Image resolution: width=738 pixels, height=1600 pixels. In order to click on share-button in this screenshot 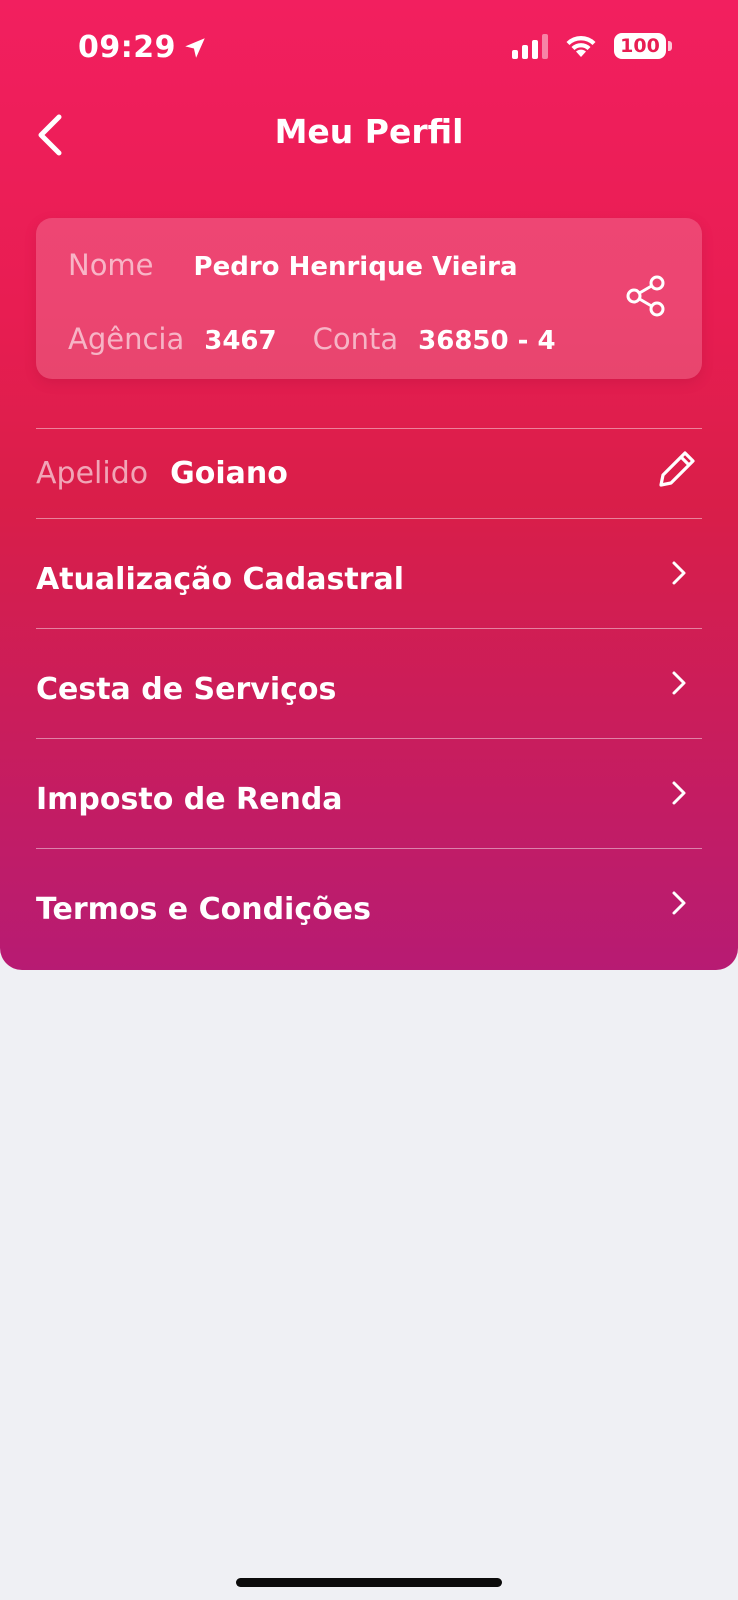, I will do `click(646, 296)`.